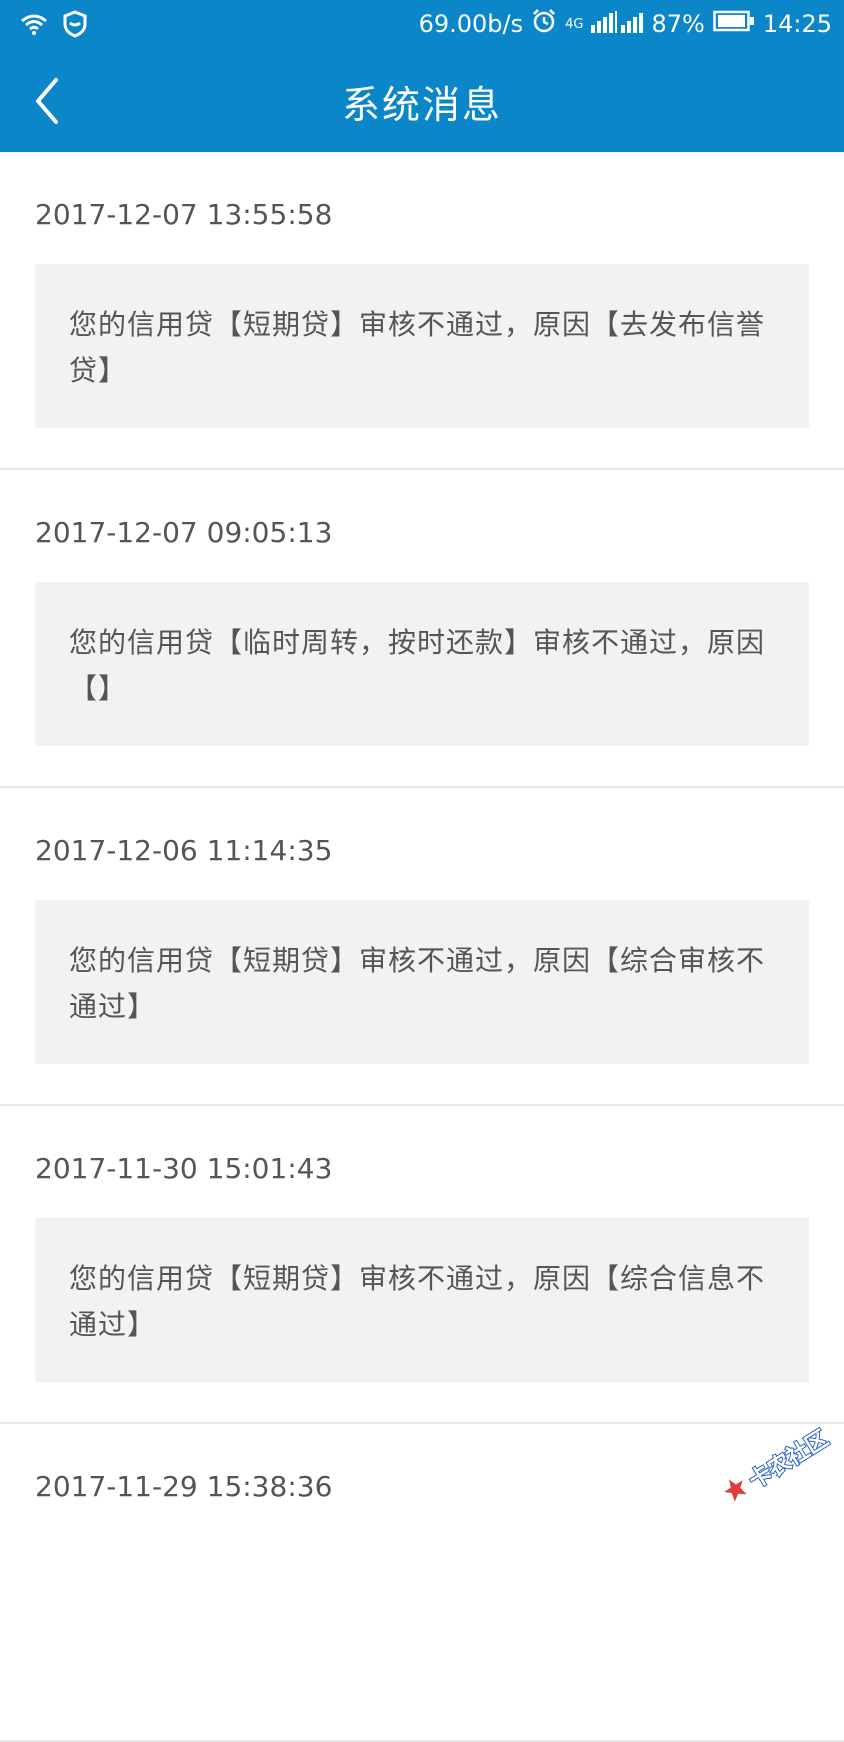 Image resolution: width=844 pixels, height=1742 pixels. I want to click on message-time: 2017-11-29 15:38:36, so click(184, 1486).